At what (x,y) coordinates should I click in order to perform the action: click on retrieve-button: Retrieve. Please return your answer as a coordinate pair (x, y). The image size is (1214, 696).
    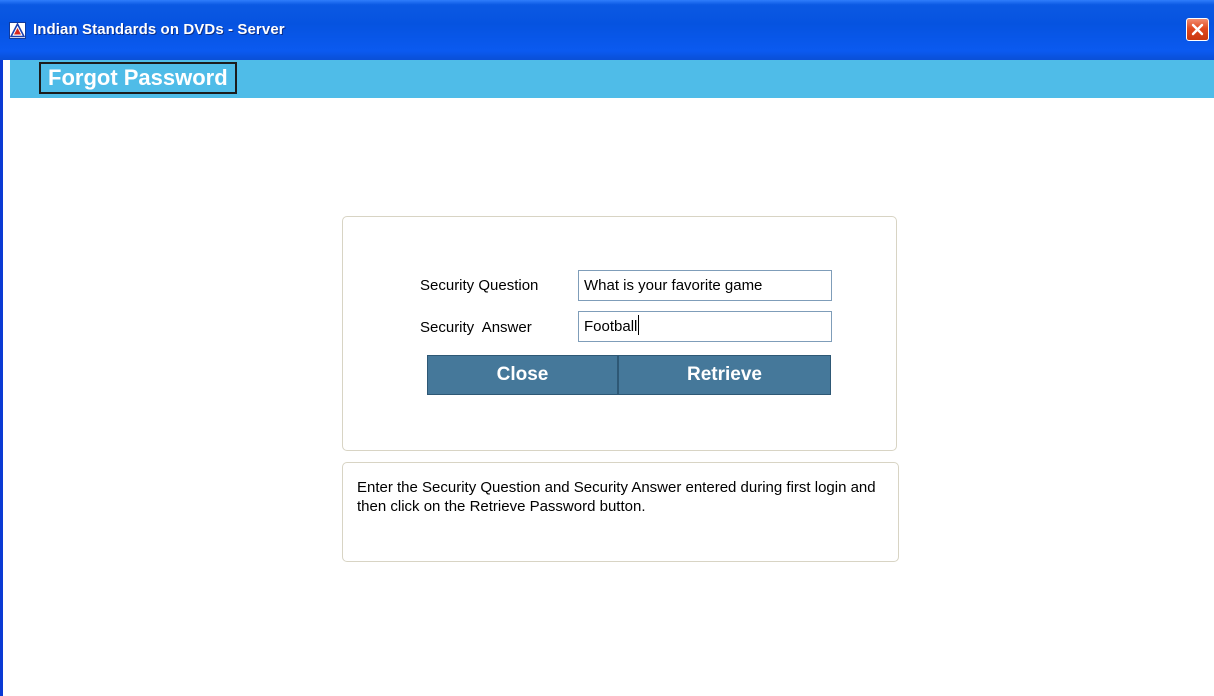
    Looking at the image, I should click on (724, 375).